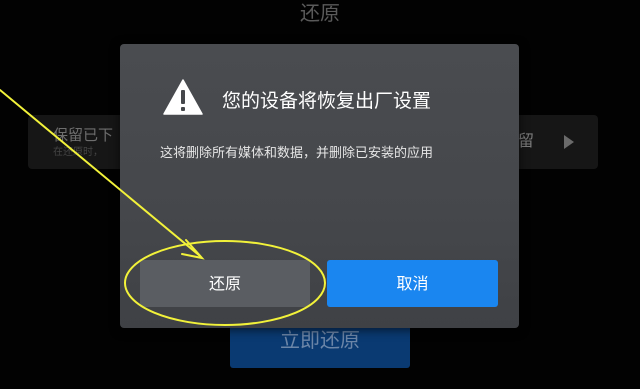 This screenshot has height=389, width=640. I want to click on cancel-button: 取消, so click(412, 283).